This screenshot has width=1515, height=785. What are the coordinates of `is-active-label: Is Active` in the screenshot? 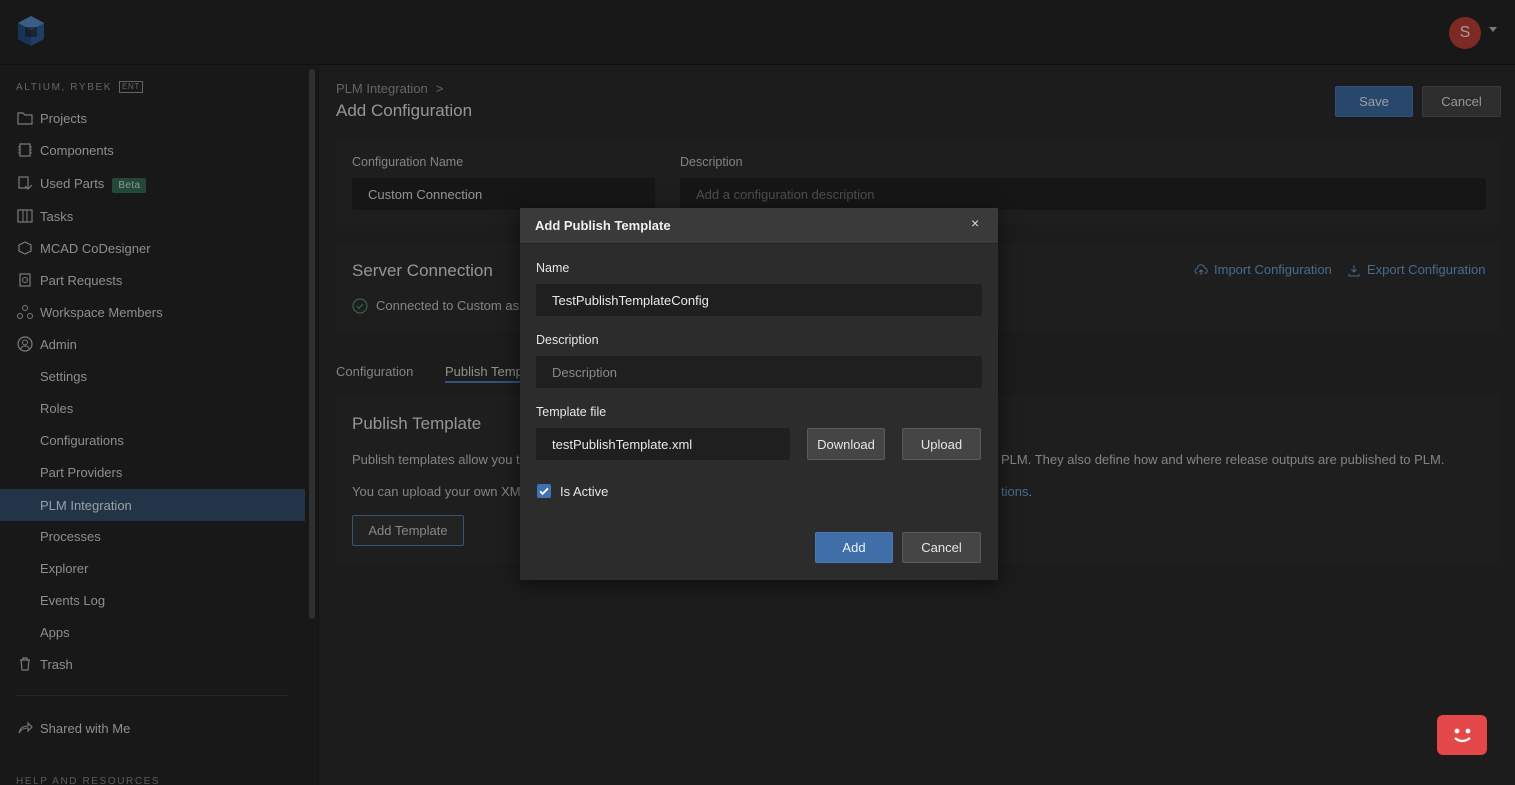 It's located at (584, 491).